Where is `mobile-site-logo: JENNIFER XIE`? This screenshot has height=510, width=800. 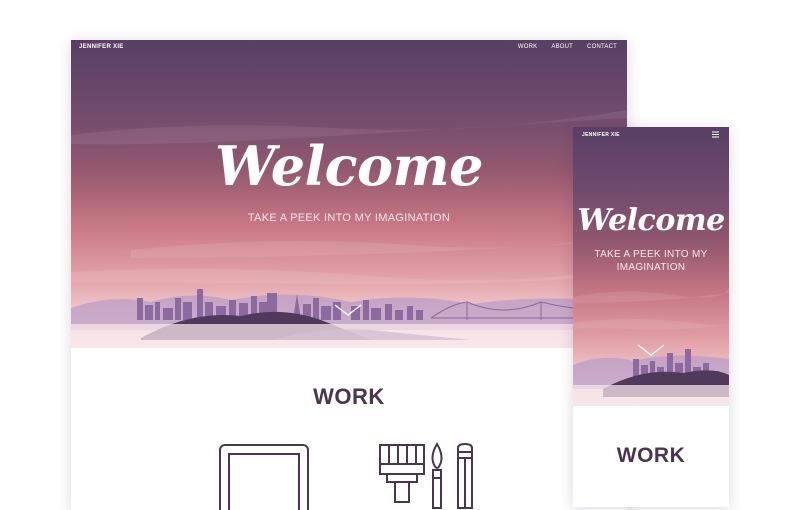 mobile-site-logo: JENNIFER XIE is located at coordinates (601, 135).